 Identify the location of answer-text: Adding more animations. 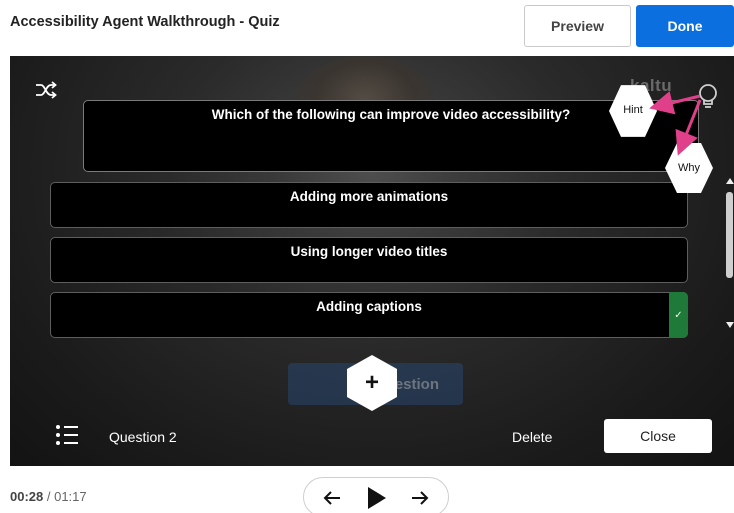
(369, 196).